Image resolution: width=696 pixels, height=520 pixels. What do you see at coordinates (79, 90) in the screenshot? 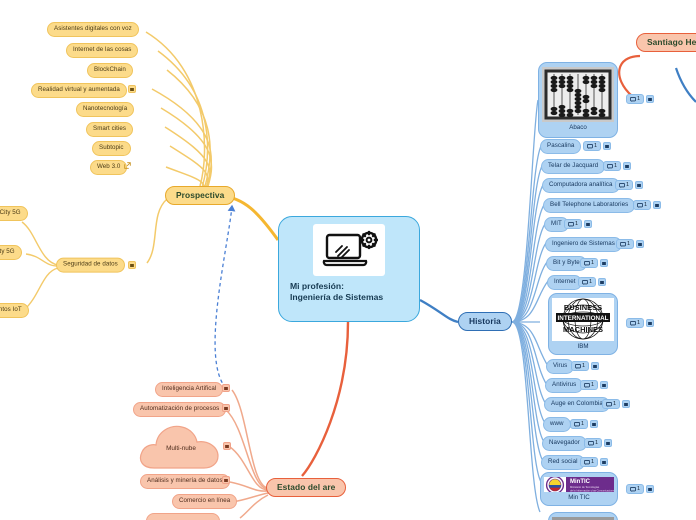
I see `topic-realidad-virtual: Realidad virtual y aumentada` at bounding box center [79, 90].